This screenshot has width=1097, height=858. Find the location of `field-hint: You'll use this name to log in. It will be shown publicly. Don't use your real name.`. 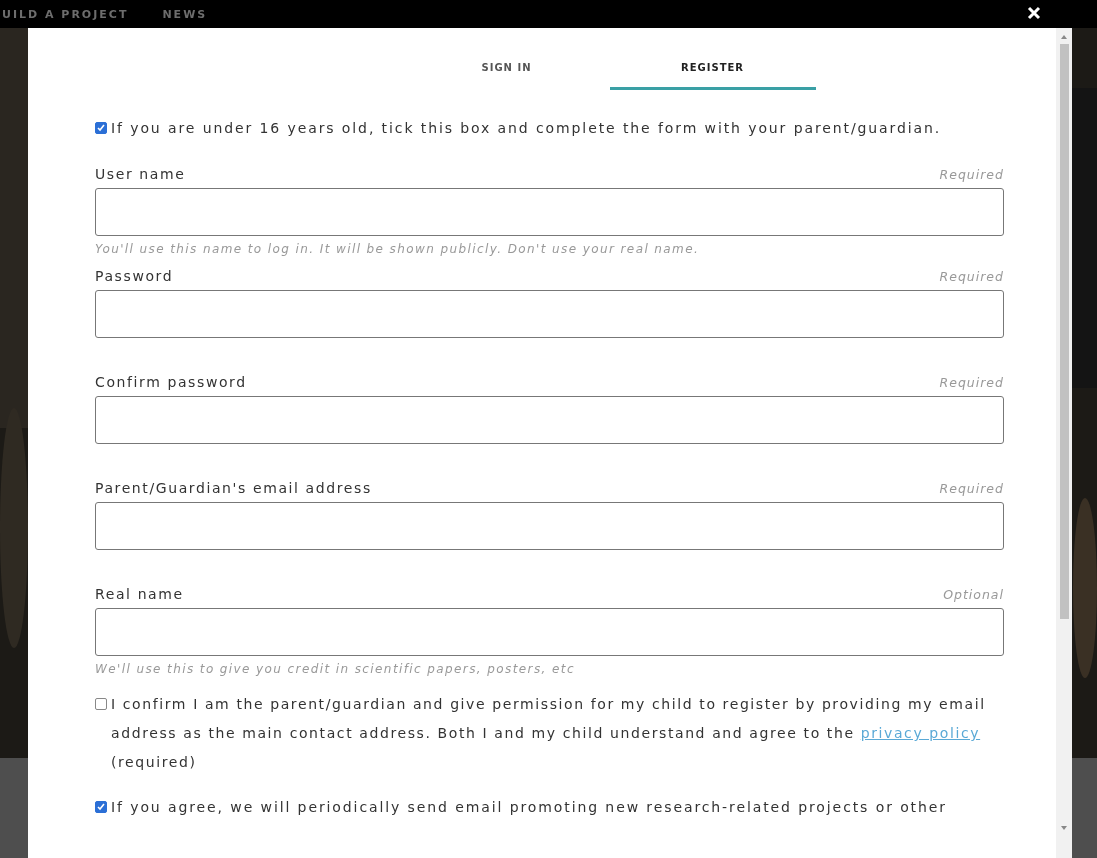

field-hint: You'll use this name to log in. It will be shown publicly. Don't use your real name. is located at coordinates (398, 249).